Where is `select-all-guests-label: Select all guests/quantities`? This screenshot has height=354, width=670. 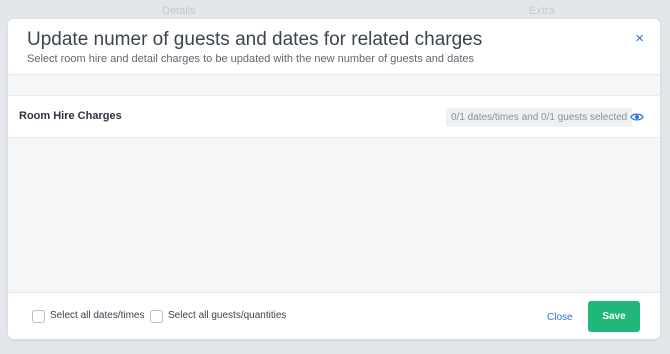 select-all-guests-label: Select all guests/quantities is located at coordinates (227, 315).